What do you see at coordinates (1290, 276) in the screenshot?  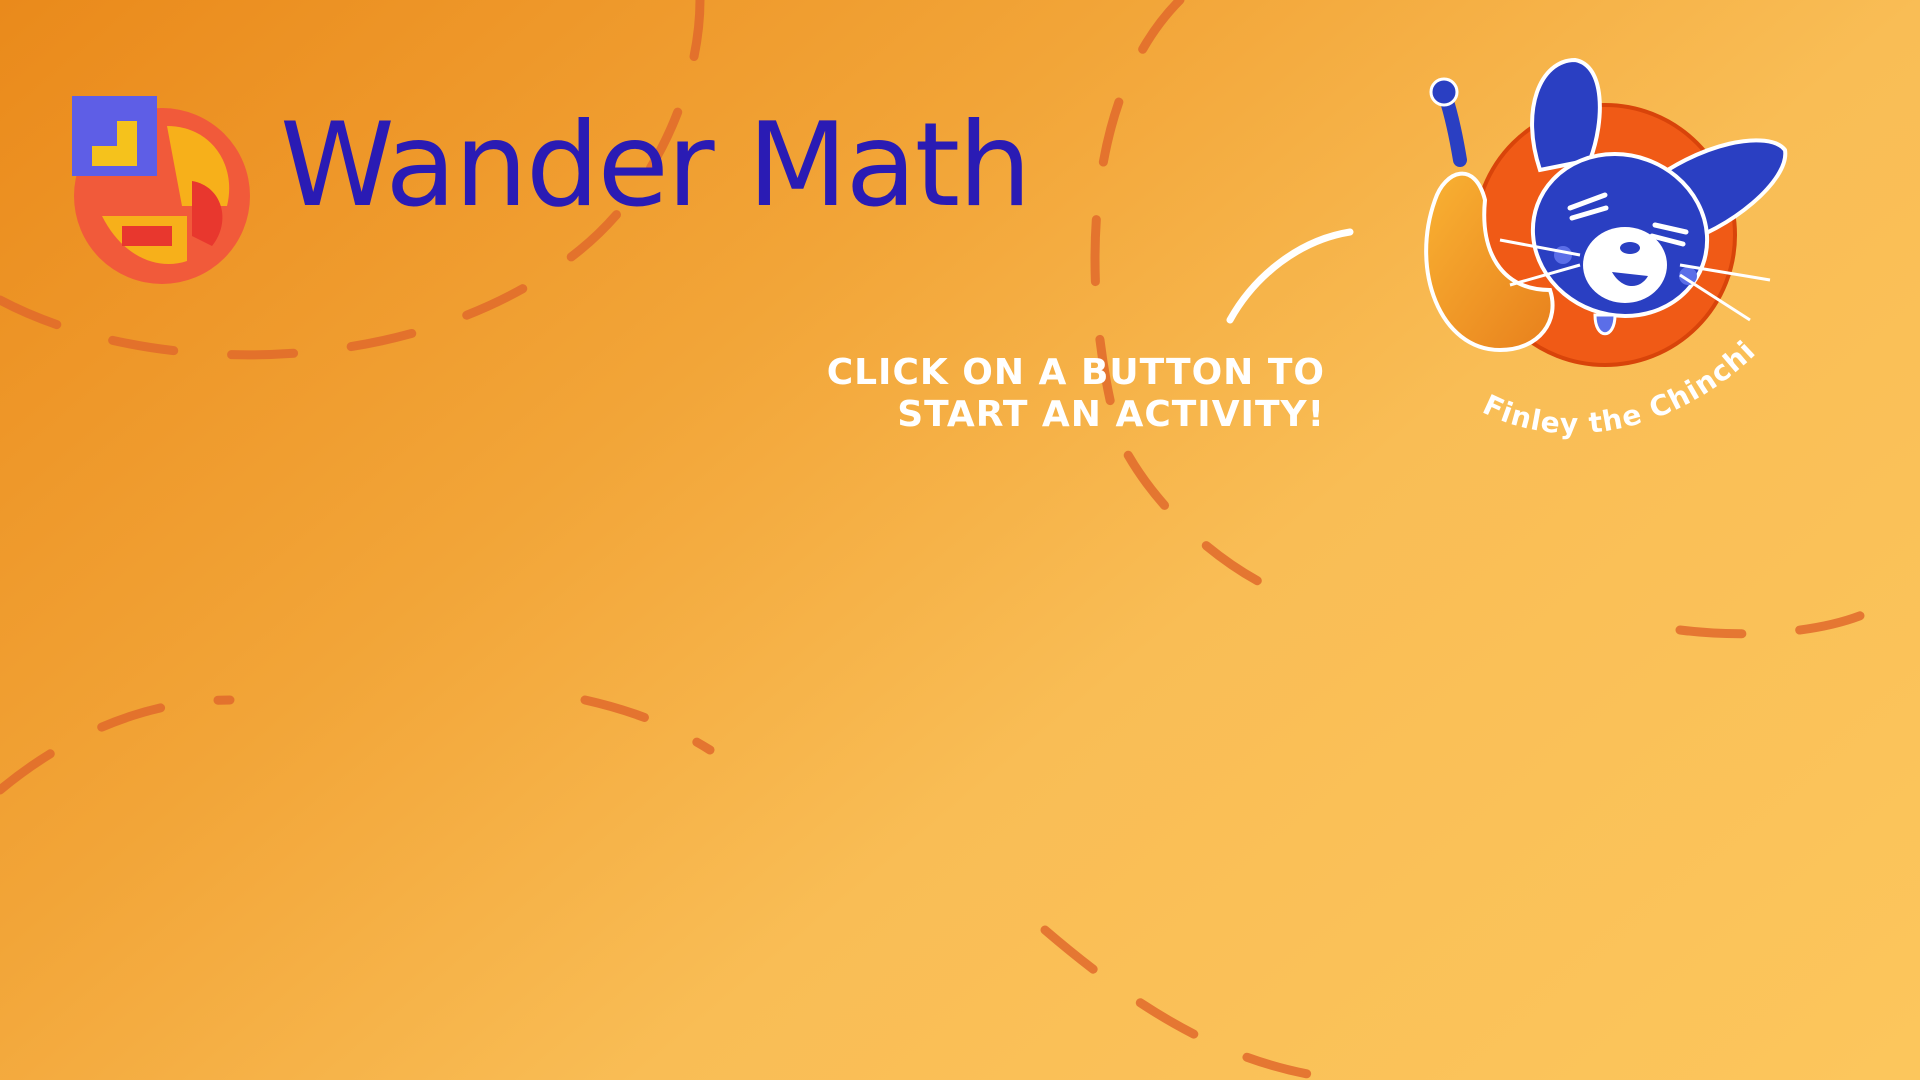 I see `pointer-arc` at bounding box center [1290, 276].